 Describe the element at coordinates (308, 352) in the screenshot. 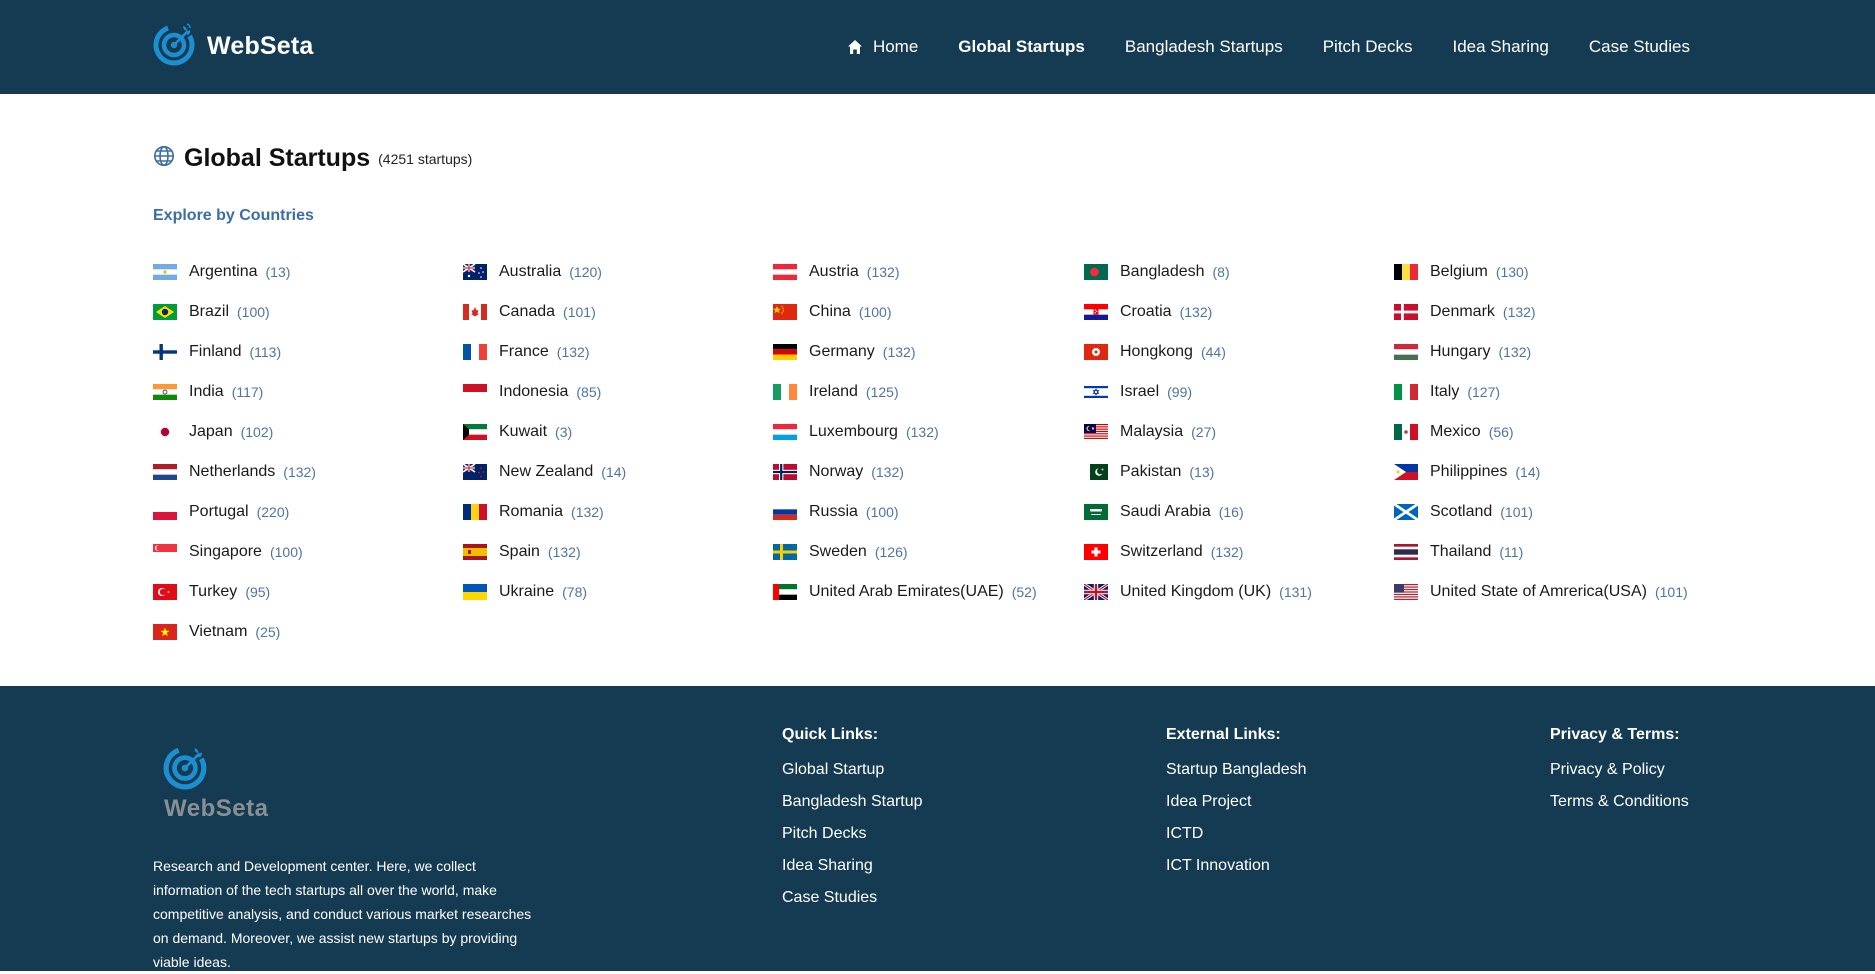

I see `country-finland: Finland (113)` at that location.